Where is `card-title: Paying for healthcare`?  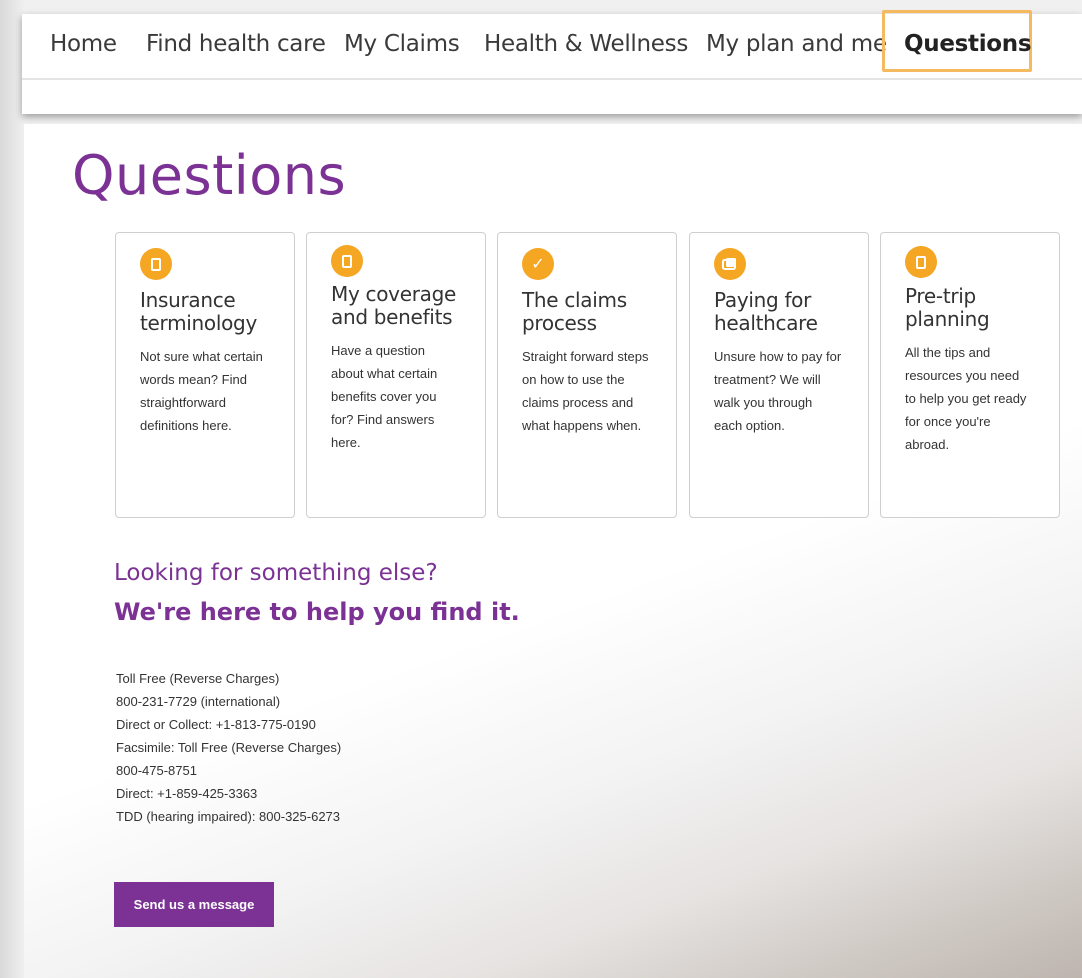 card-title: Paying for healthcare is located at coordinates (766, 311).